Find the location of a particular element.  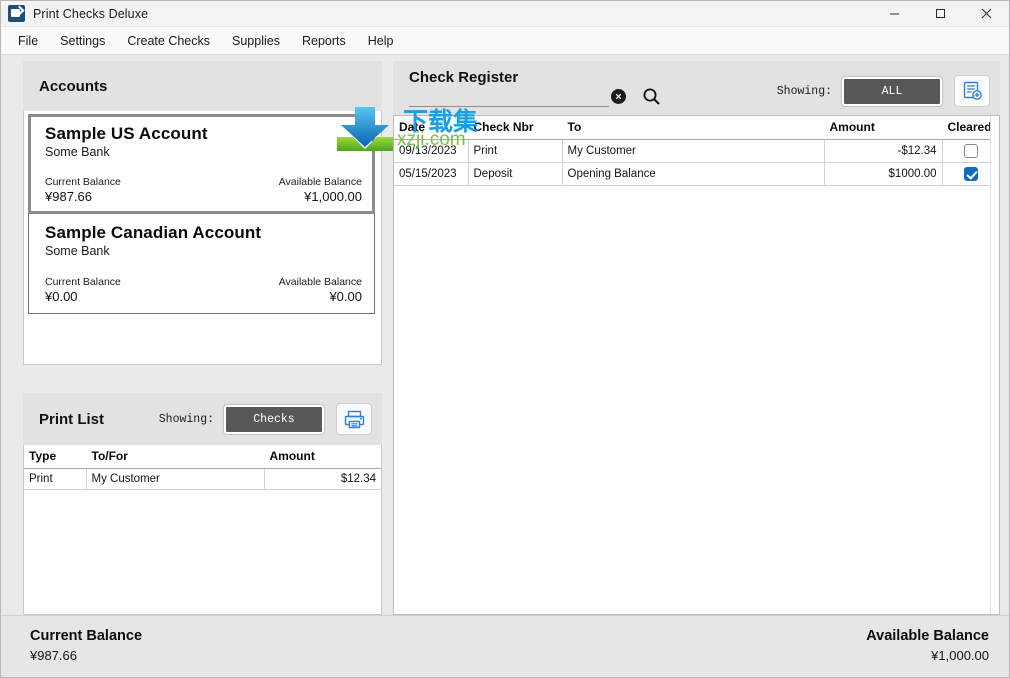

check-register-title: Check Register is located at coordinates (464, 77).